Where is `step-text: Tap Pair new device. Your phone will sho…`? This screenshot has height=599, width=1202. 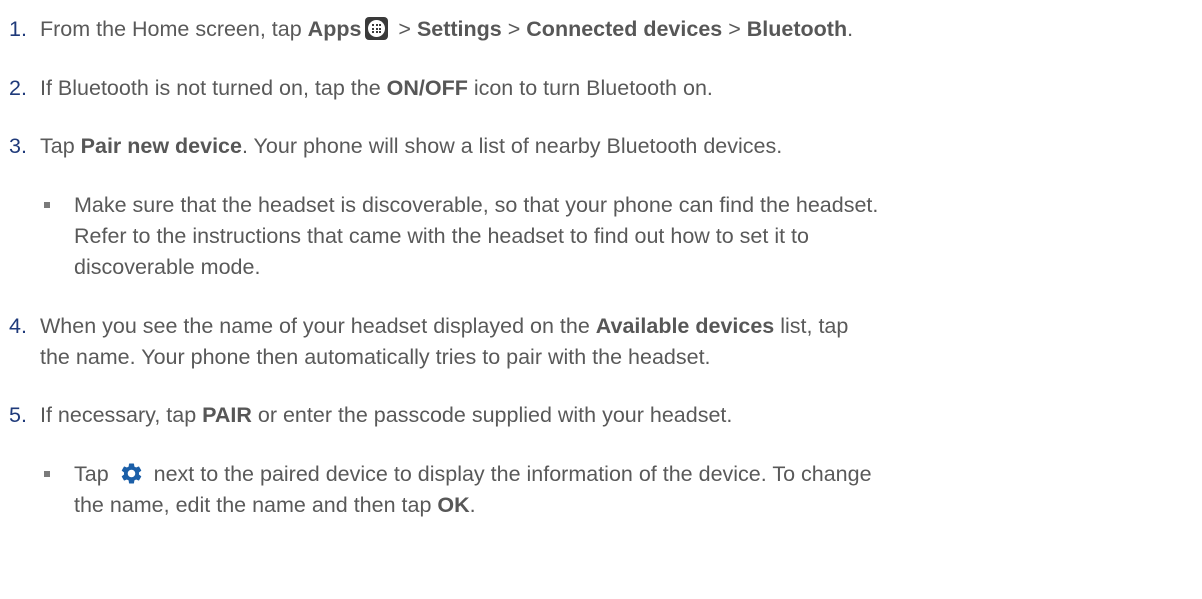 step-text: Tap Pair new device. Your phone will sho… is located at coordinates (411, 146).